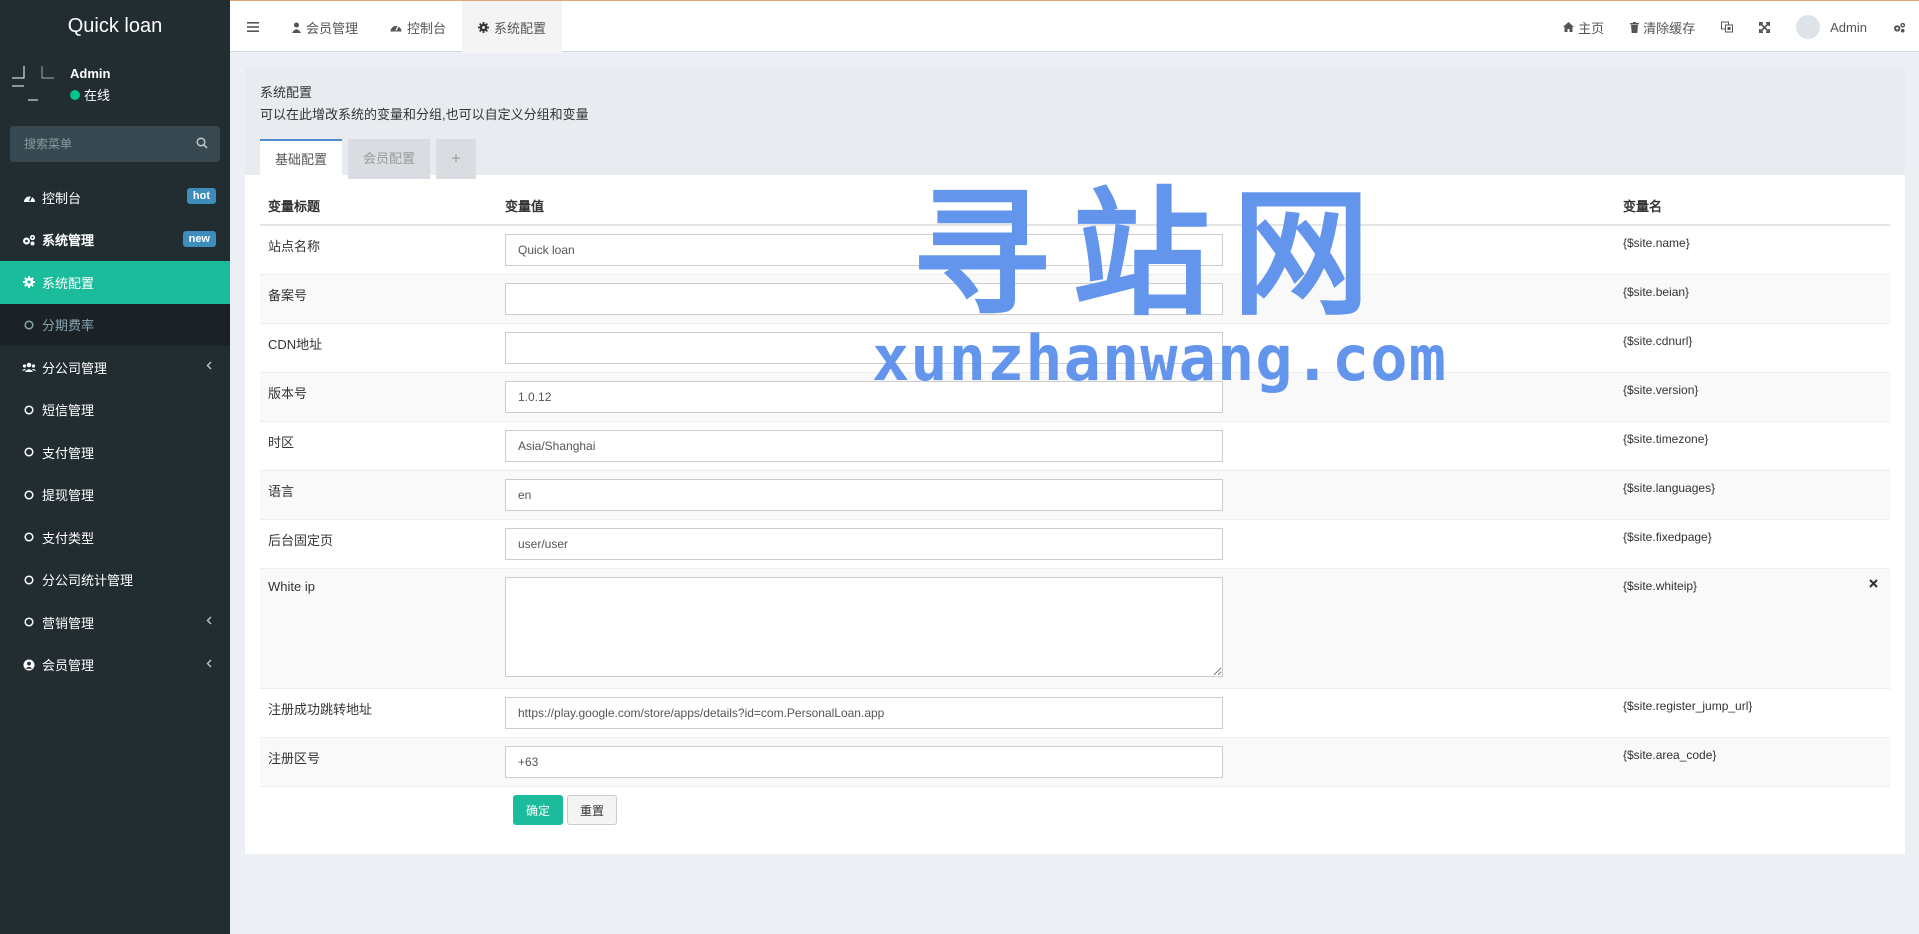  Describe the element at coordinates (68, 496) in the screenshot. I see `sidebar-item-label: 提现管理` at that location.